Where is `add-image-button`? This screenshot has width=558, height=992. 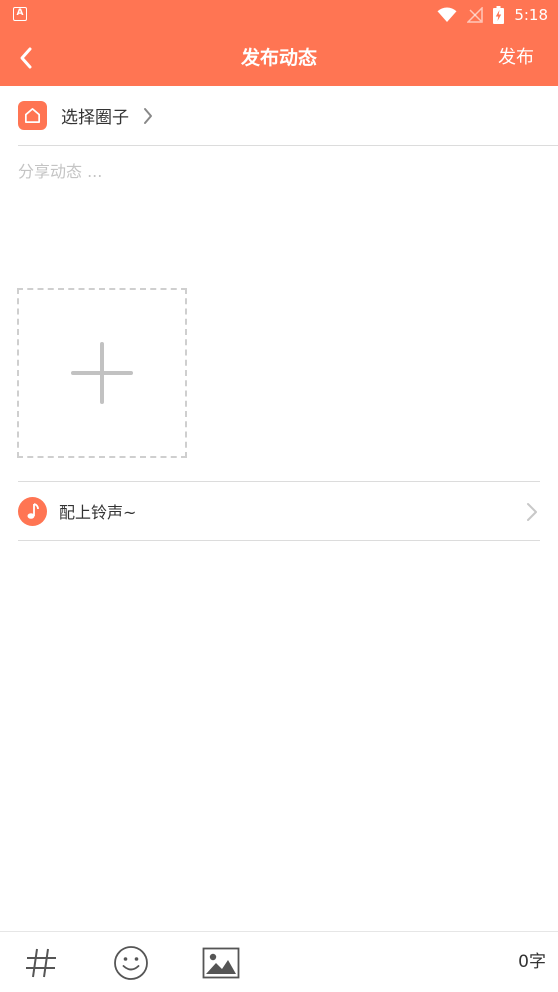 add-image-button is located at coordinates (102, 373).